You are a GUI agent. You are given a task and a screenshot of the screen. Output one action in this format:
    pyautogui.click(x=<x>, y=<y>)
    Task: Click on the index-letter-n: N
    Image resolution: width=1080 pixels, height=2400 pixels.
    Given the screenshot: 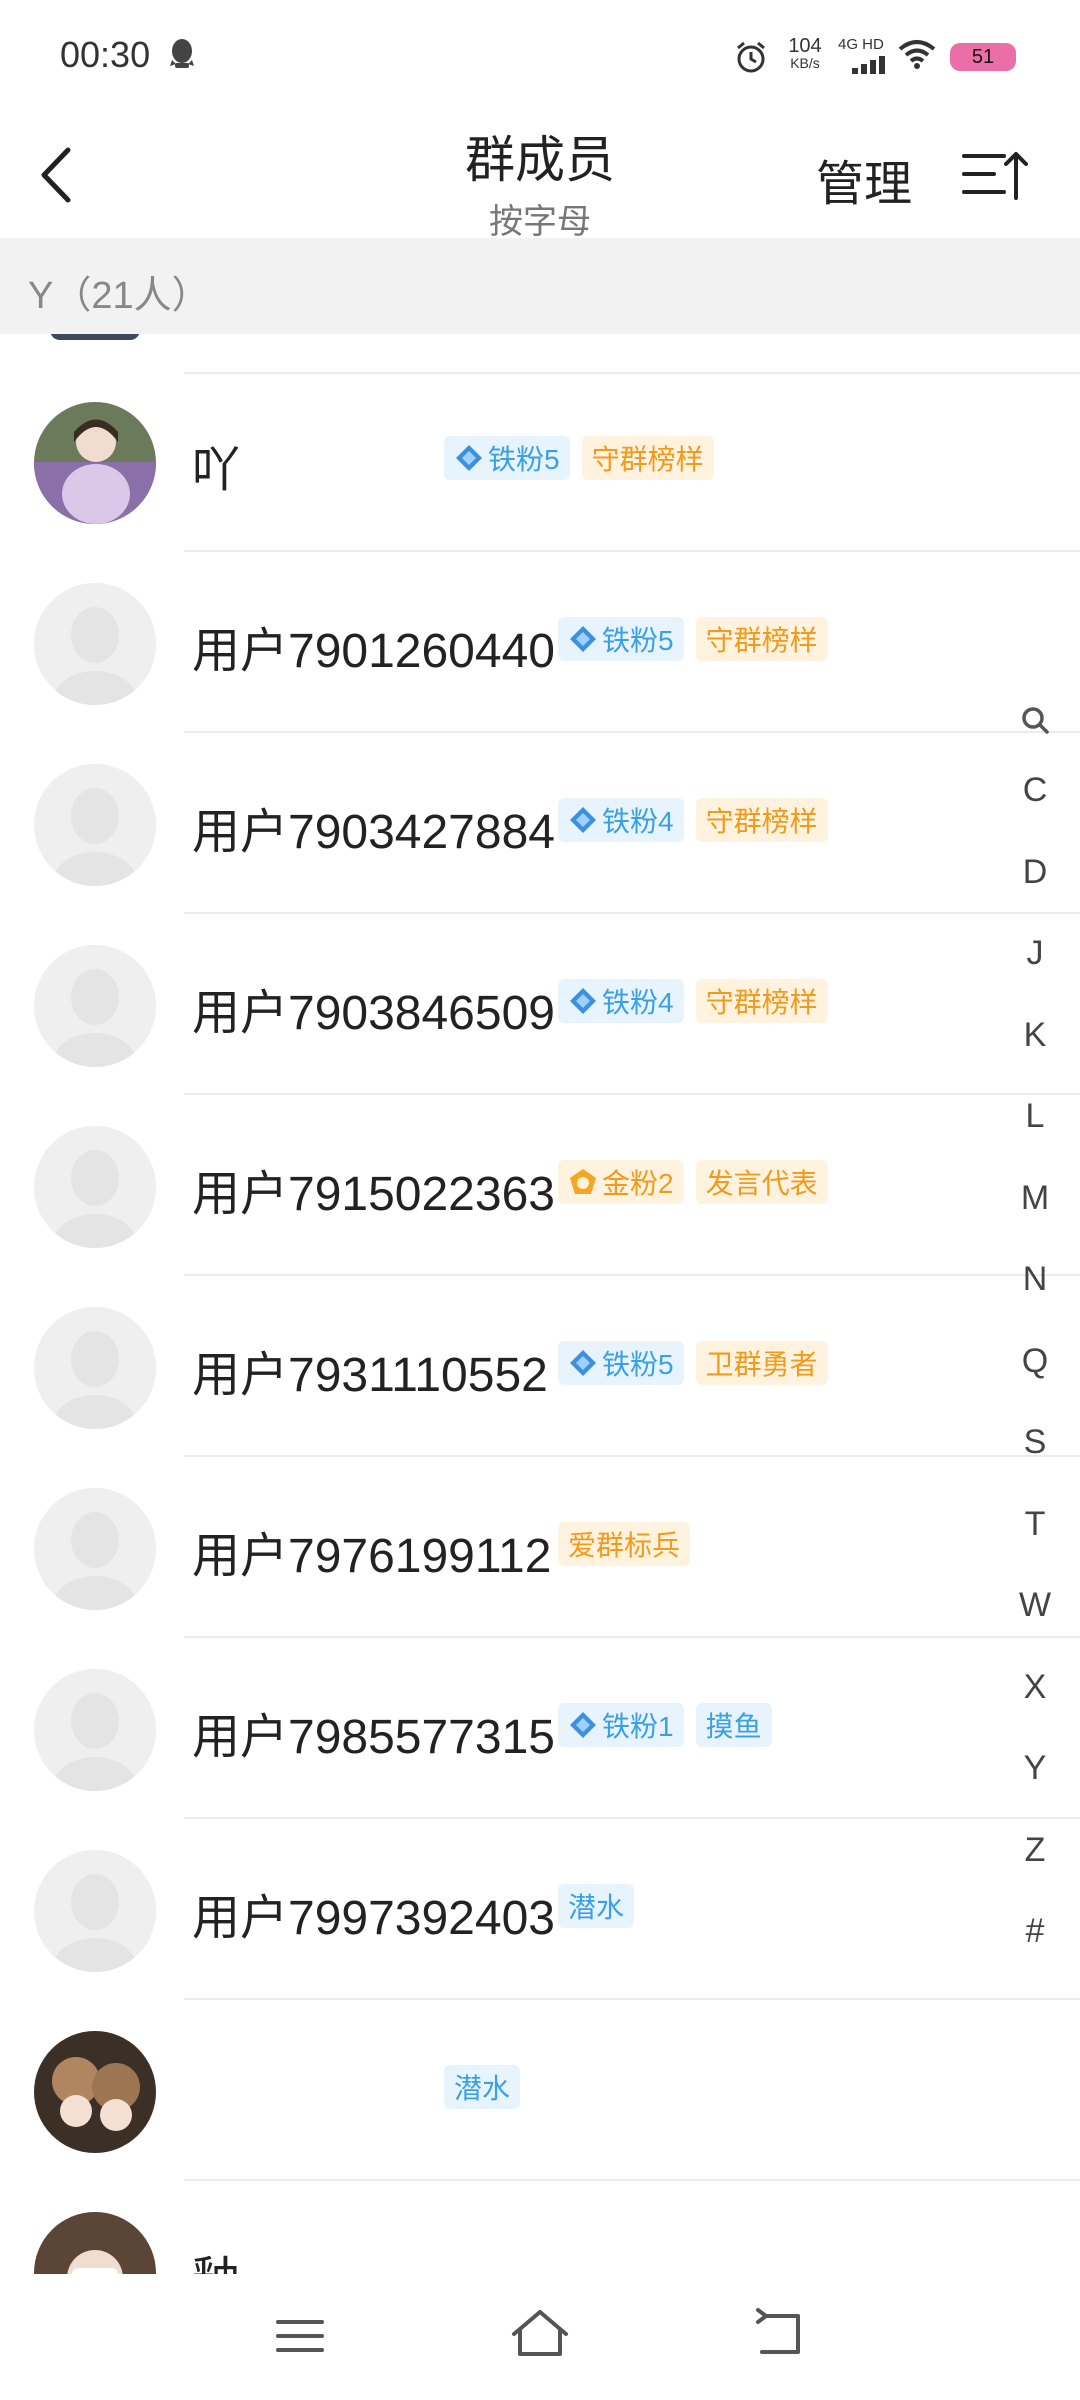 What is the action you would take?
    pyautogui.click(x=1035, y=1280)
    